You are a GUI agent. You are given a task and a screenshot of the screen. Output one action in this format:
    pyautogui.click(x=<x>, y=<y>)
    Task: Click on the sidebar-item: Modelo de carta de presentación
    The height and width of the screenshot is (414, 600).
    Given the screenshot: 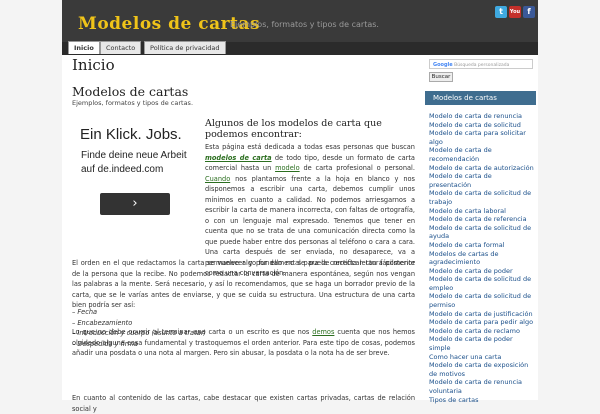 What is the action you would take?
    pyautogui.click(x=481, y=180)
    